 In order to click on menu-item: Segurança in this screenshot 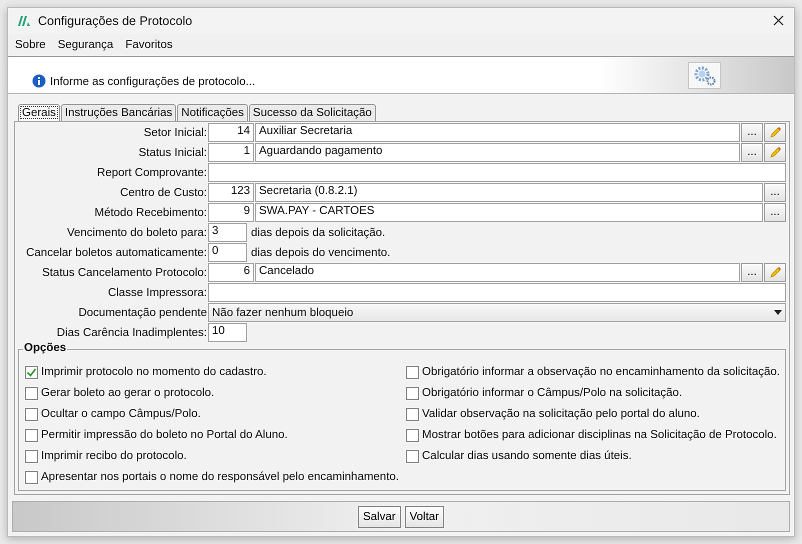, I will do `click(86, 45)`.